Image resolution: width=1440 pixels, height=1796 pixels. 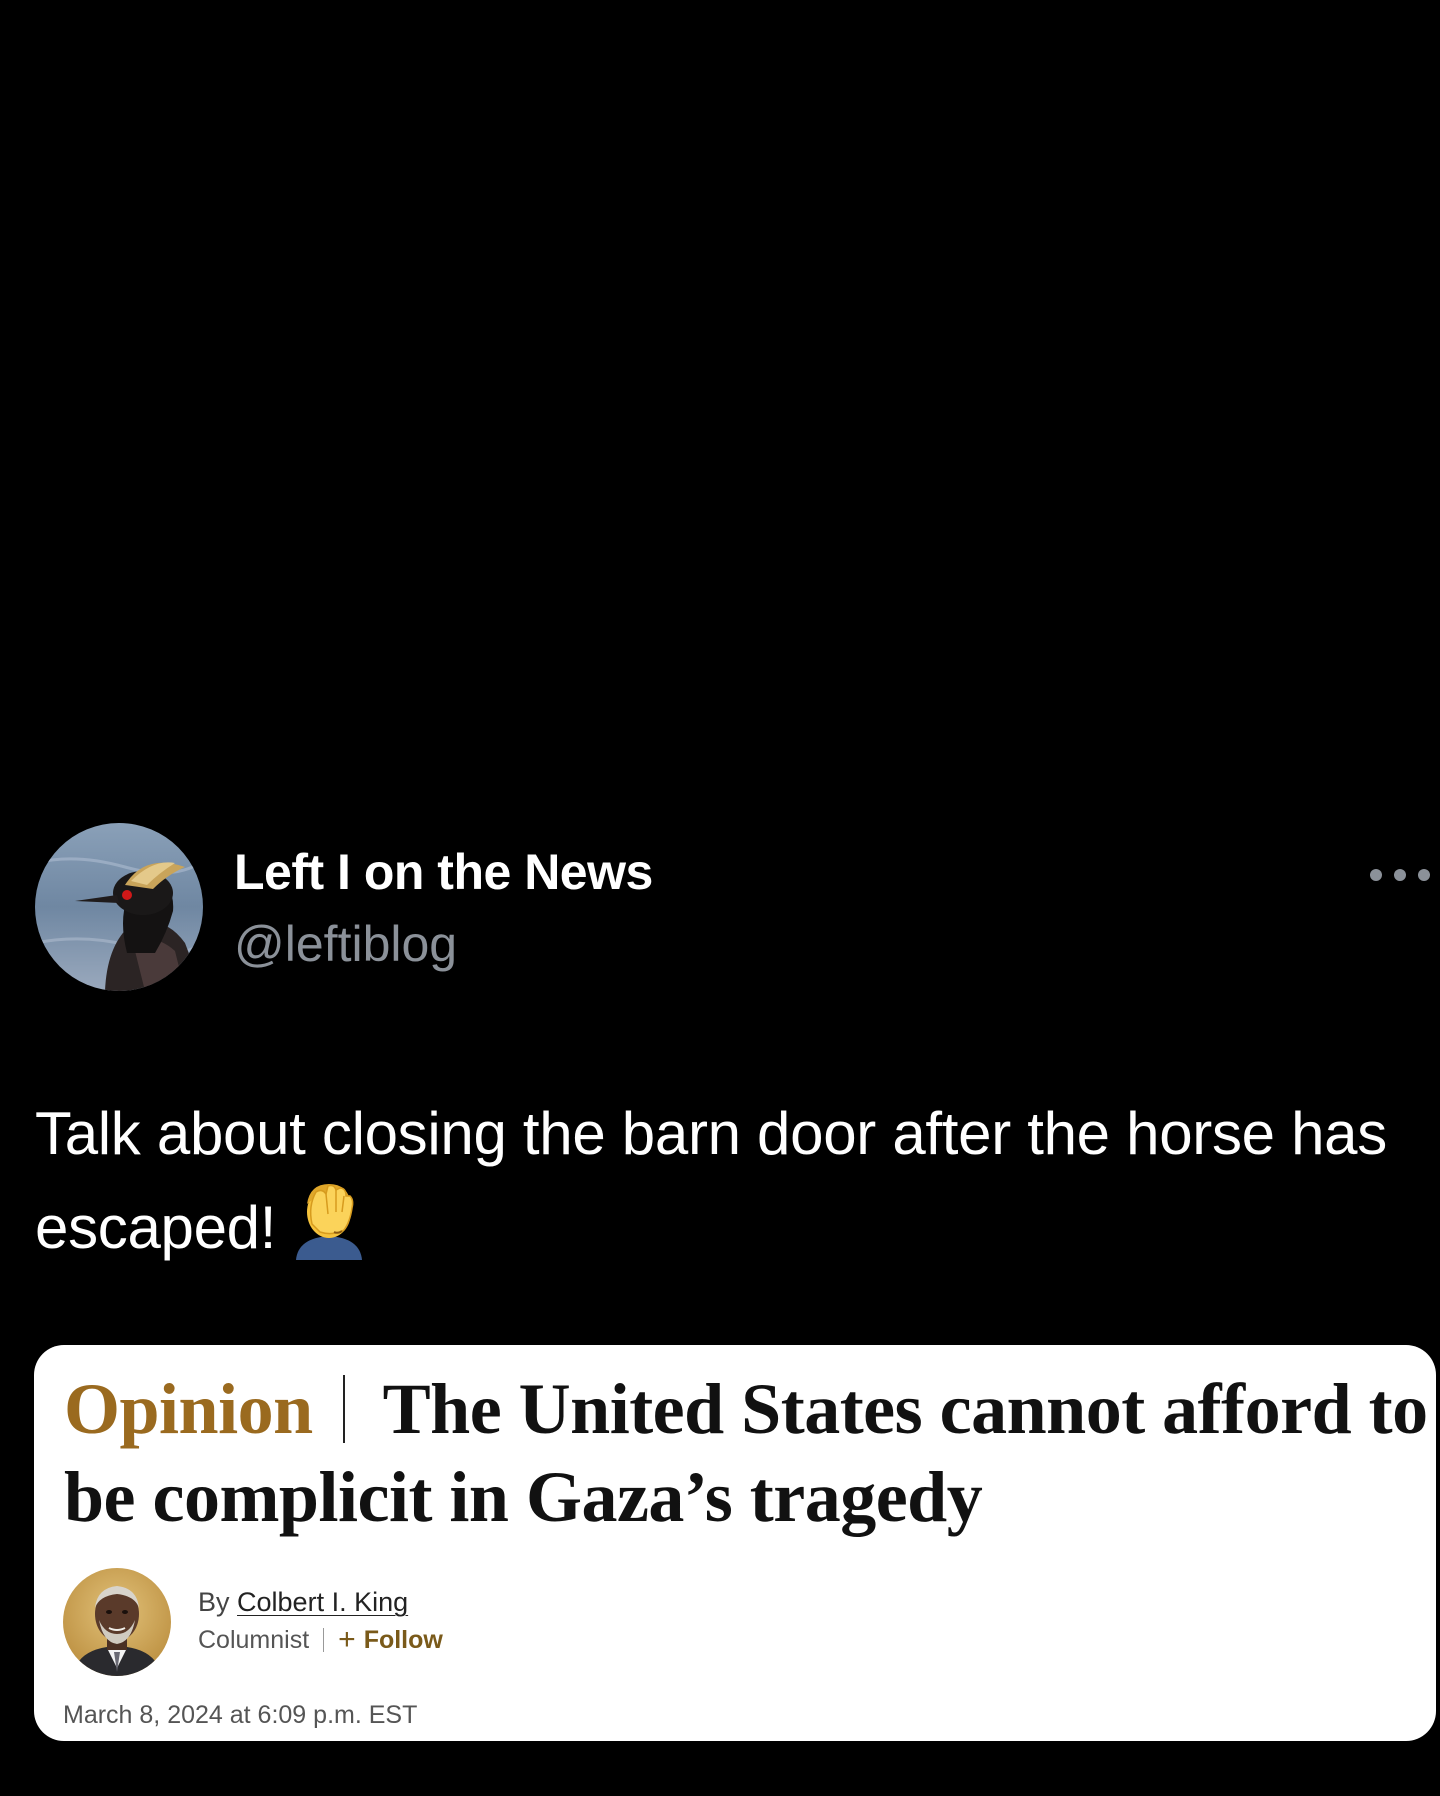 I want to click on author-avatar, so click(x=117, y=1622).